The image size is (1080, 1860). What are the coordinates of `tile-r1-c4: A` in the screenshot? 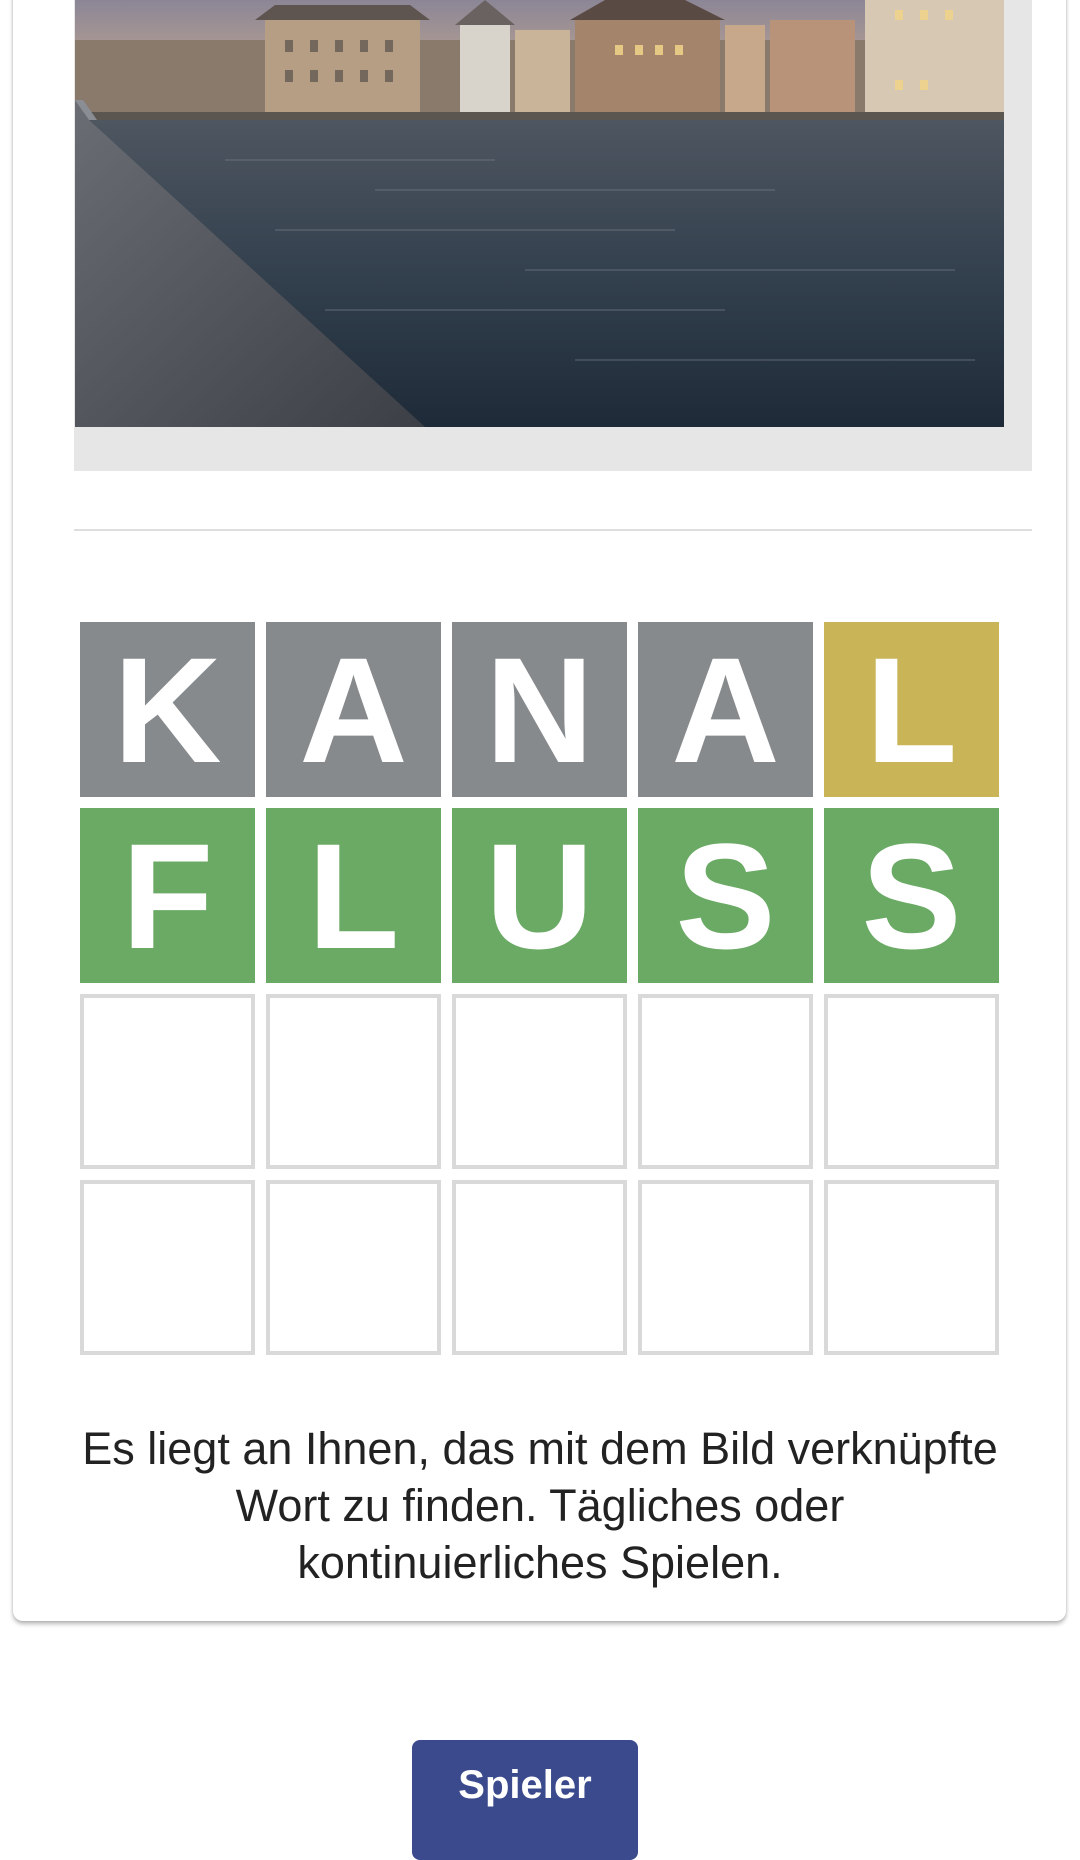 It's located at (725, 709).